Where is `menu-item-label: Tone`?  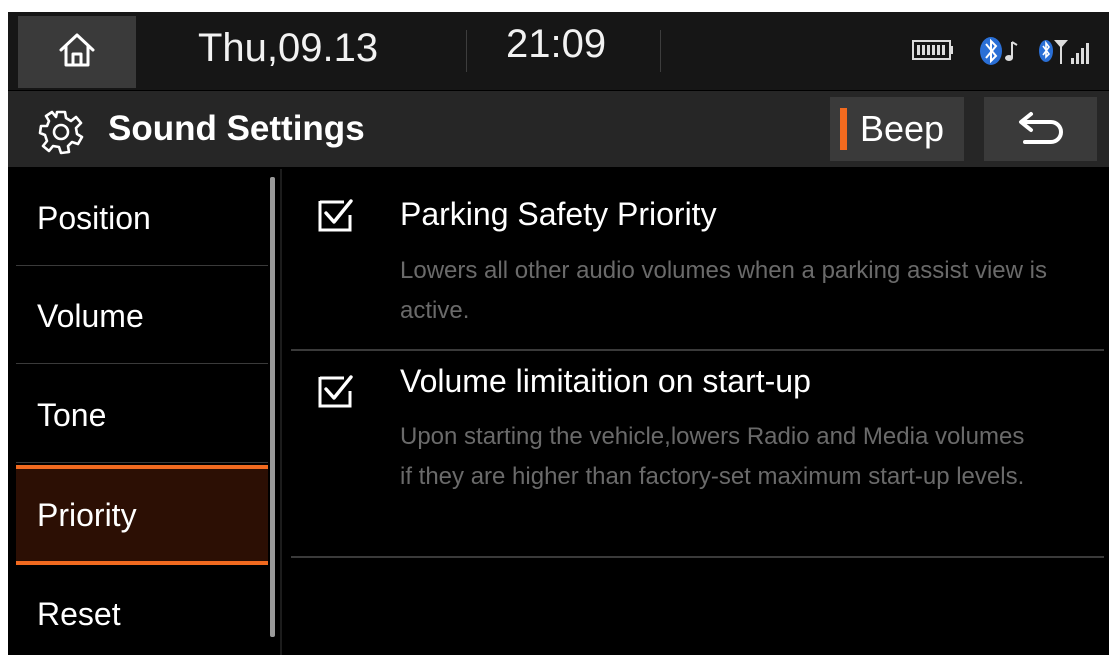
menu-item-label: Tone is located at coordinates (72, 415).